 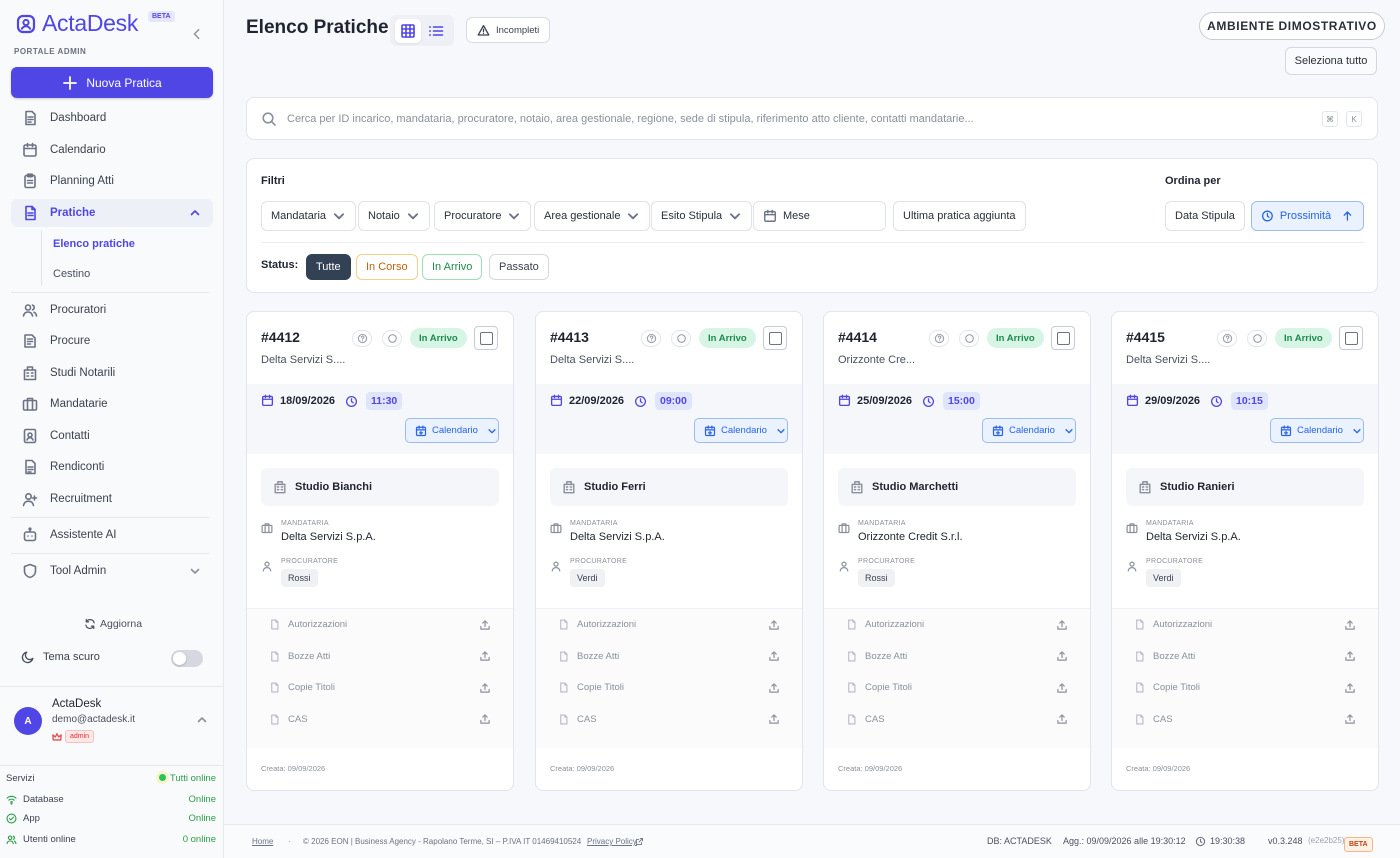 What do you see at coordinates (959, 216) in the screenshot?
I see `filter-last-added: Ultima pratica aggiunta` at bounding box center [959, 216].